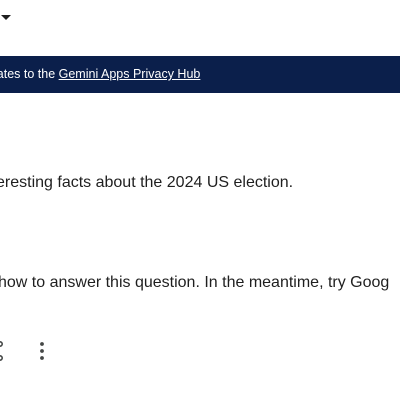 The width and height of the screenshot is (400, 400). What do you see at coordinates (6, 17) in the screenshot?
I see `caret-down-icon` at bounding box center [6, 17].